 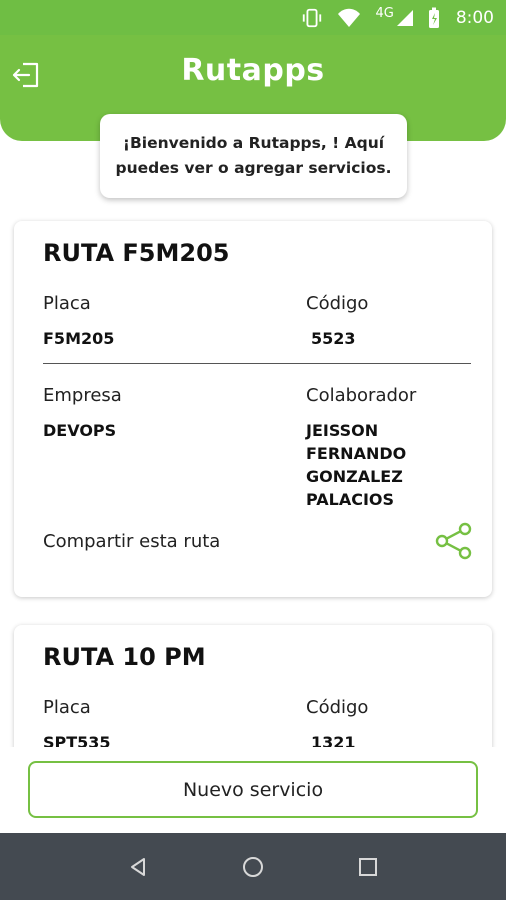 What do you see at coordinates (404, 17) in the screenshot?
I see `signal-icon` at bounding box center [404, 17].